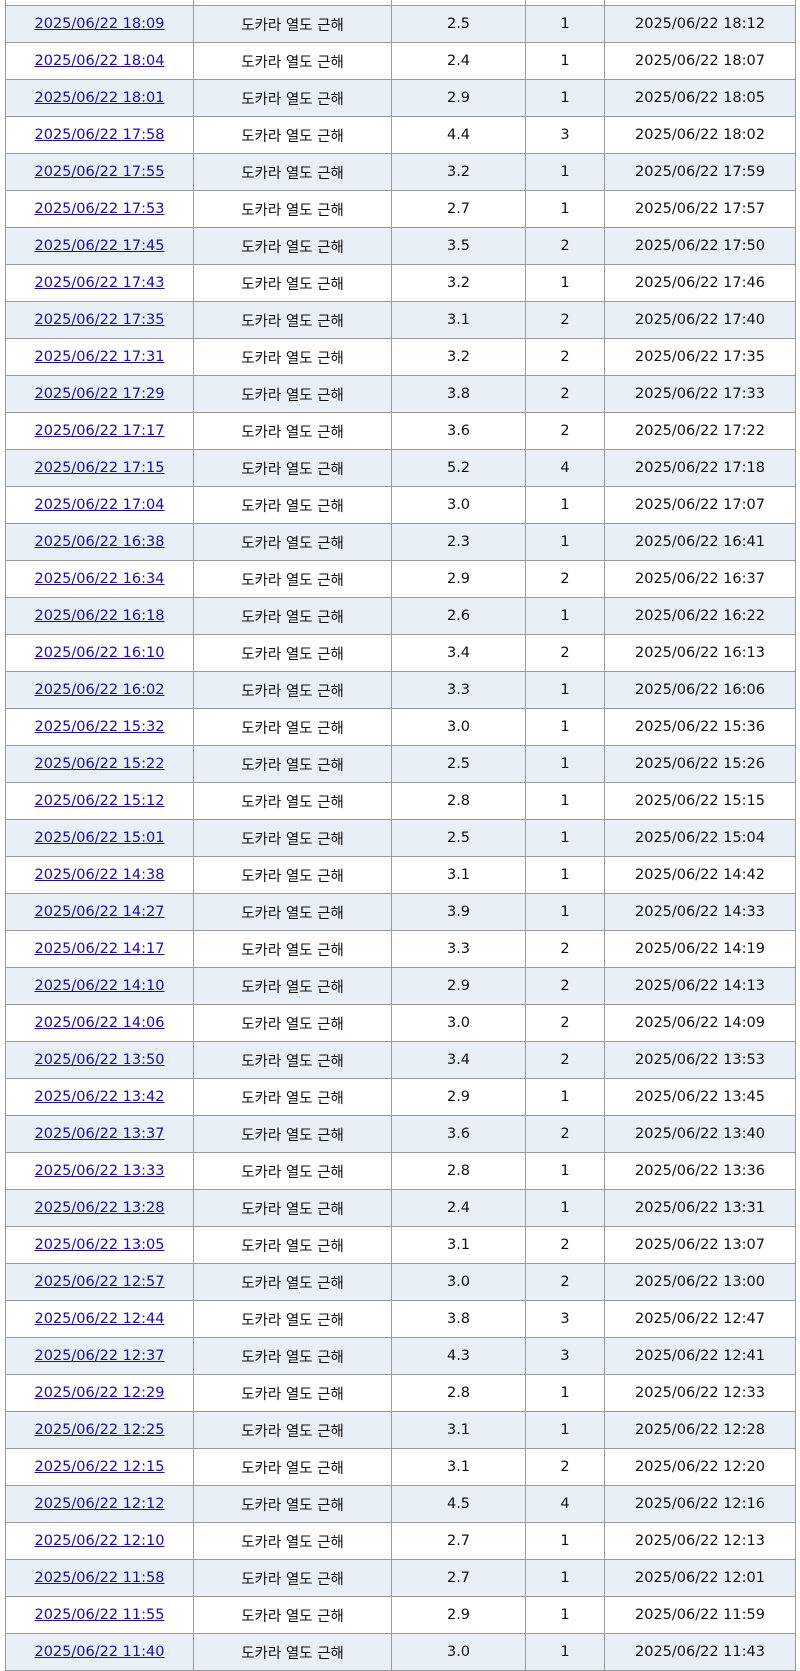  What do you see at coordinates (100, 616) in the screenshot?
I see `quake-detail-link: 2025/06/22 16:18` at bounding box center [100, 616].